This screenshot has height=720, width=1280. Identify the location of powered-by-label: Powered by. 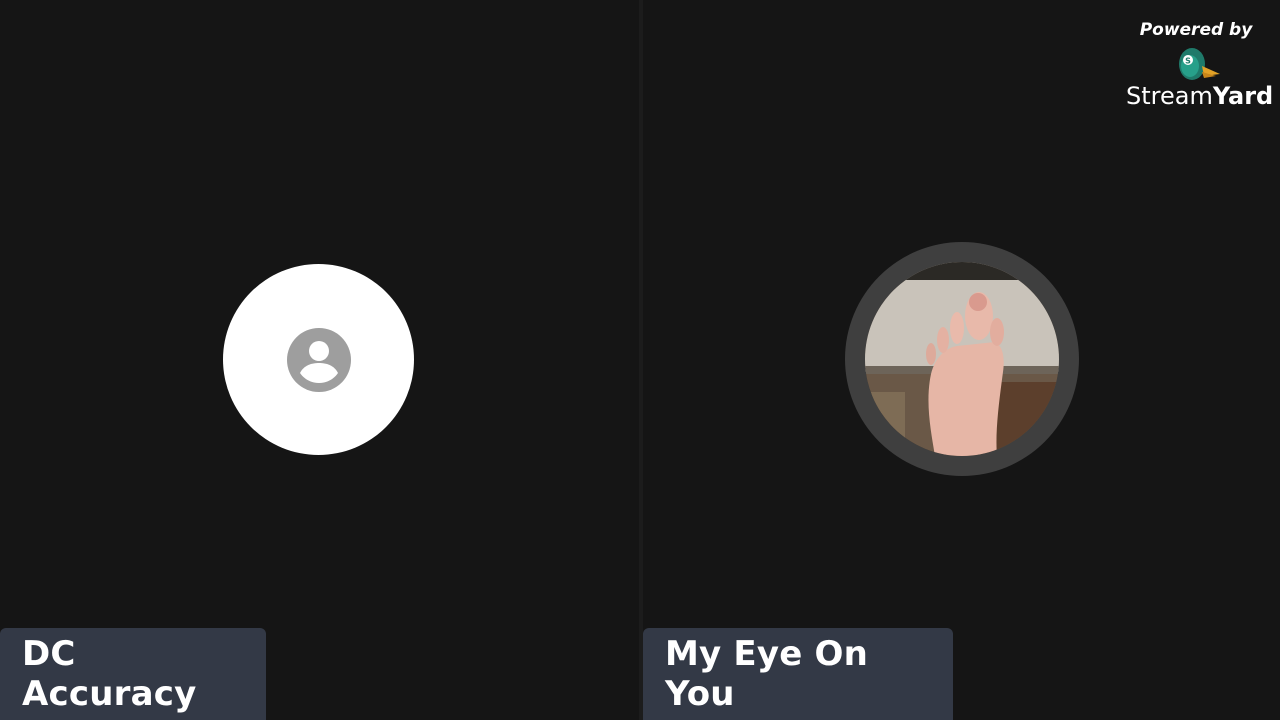
(1196, 30).